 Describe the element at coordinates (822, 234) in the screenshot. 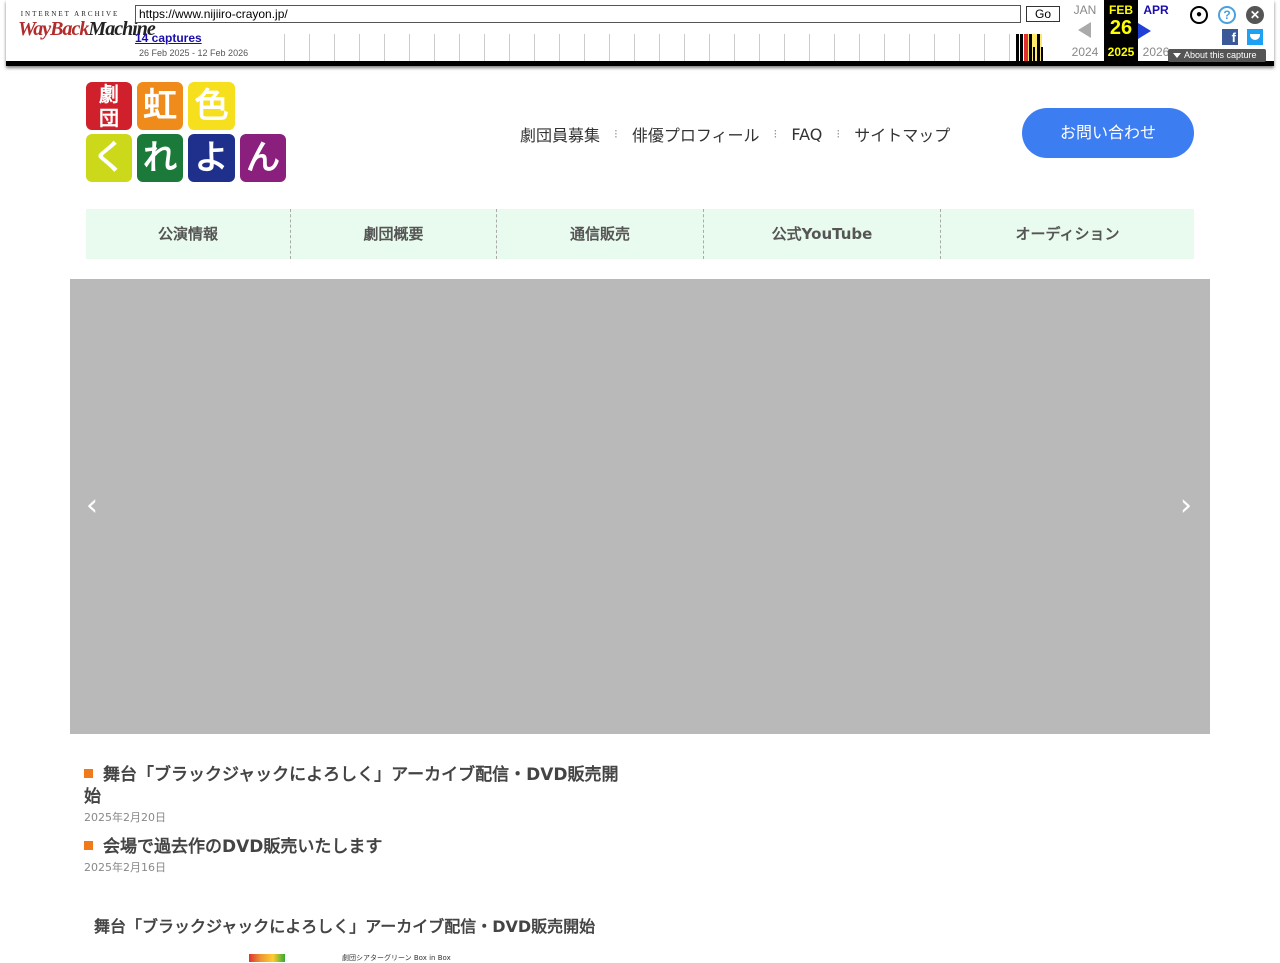

I see `gnav-youtube: 公式YouTube` at that location.